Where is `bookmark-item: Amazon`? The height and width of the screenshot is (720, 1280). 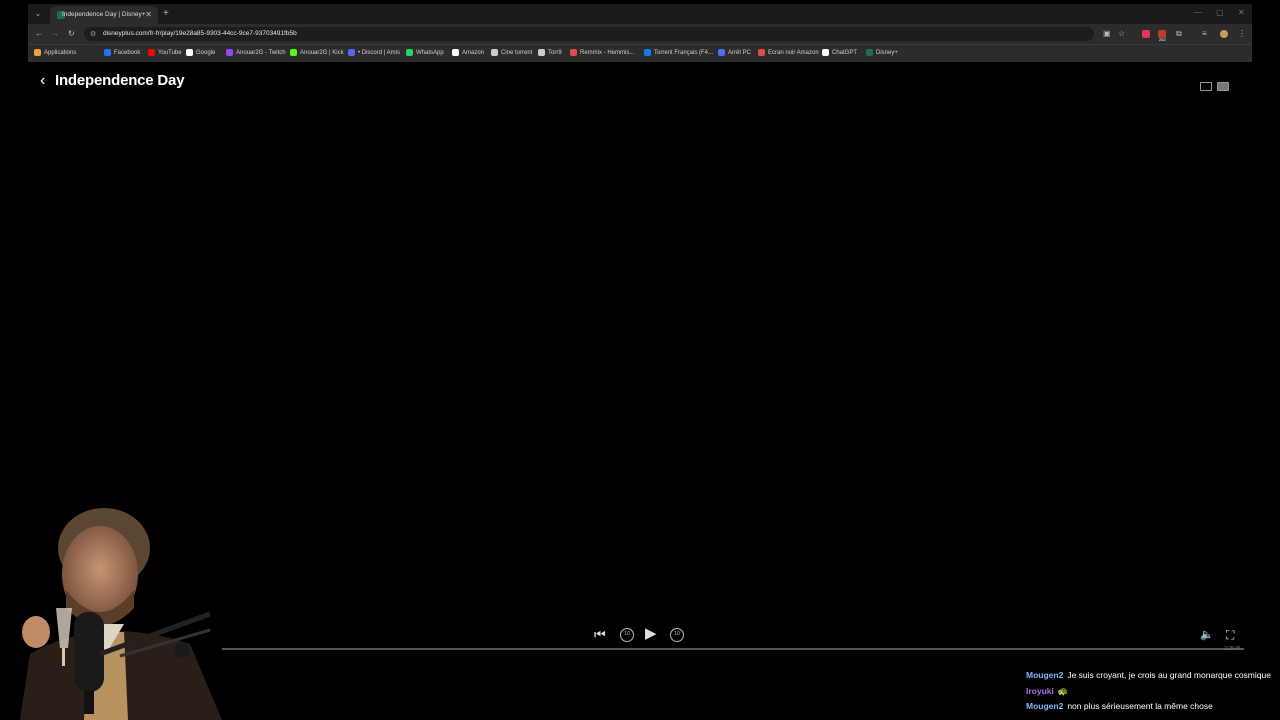
bookmark-item: Amazon is located at coordinates (468, 52).